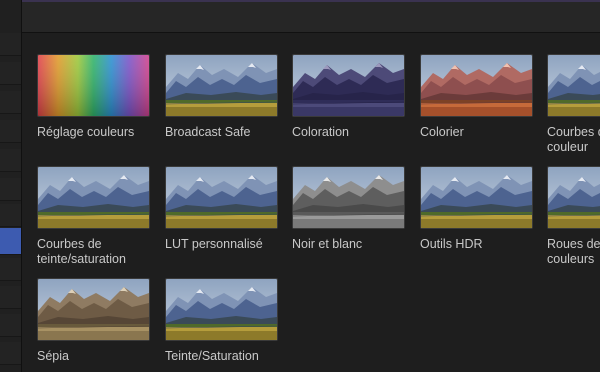 The width and height of the screenshot is (600, 372). I want to click on effect-tile: Courbes de couleur, so click(573, 104).